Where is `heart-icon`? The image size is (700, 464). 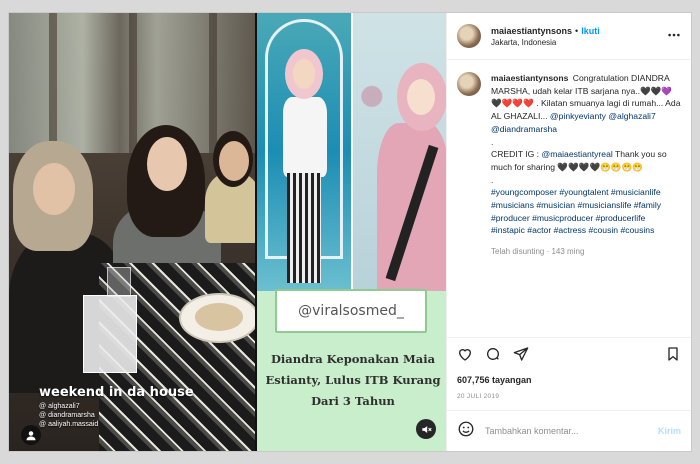 heart-icon is located at coordinates (465, 356).